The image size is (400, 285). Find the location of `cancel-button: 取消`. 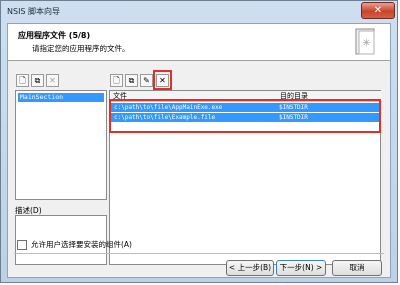

cancel-button: 取消 is located at coordinates (357, 268).